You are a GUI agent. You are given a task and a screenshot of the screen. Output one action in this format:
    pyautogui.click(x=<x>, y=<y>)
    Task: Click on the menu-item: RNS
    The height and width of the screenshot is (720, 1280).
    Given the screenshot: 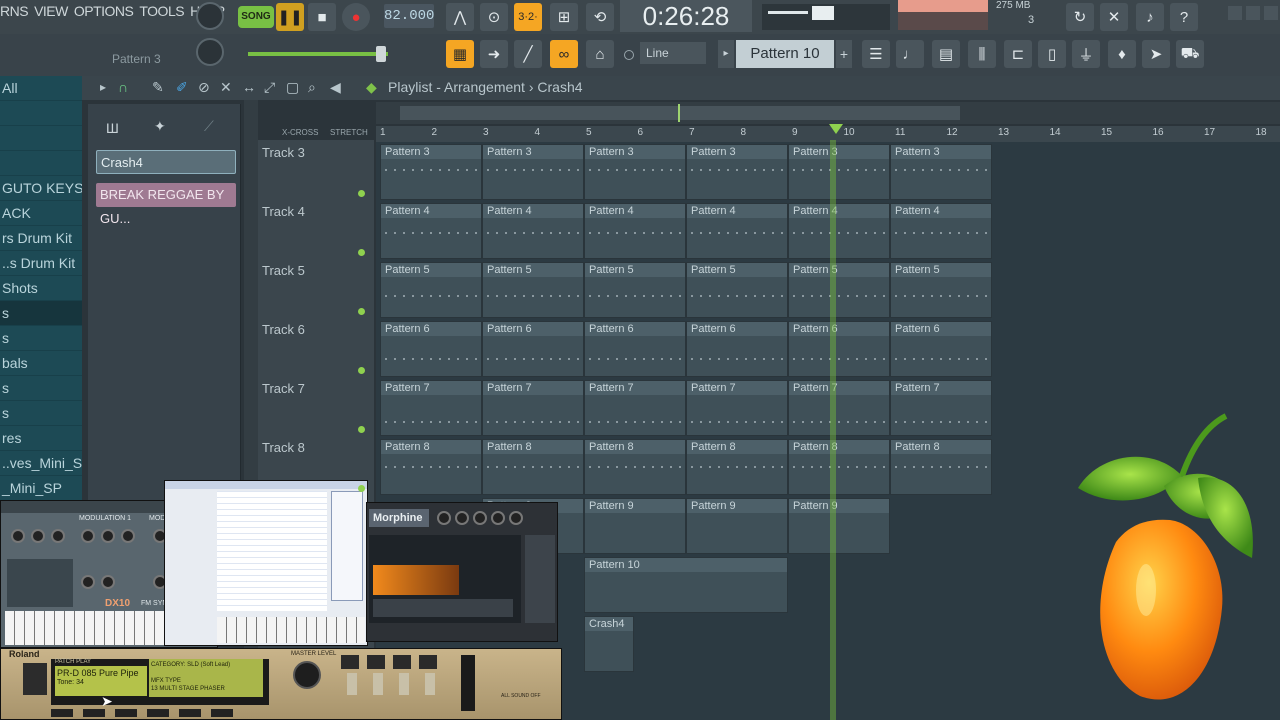 What is the action you would take?
    pyautogui.click(x=14, y=11)
    